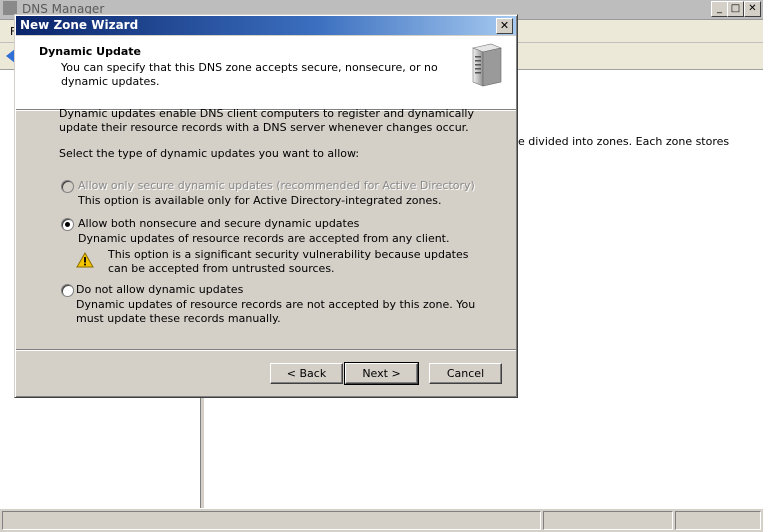 This screenshot has height=532, width=763. Describe the element at coordinates (487, 65) in the screenshot. I see `server-icon` at that location.